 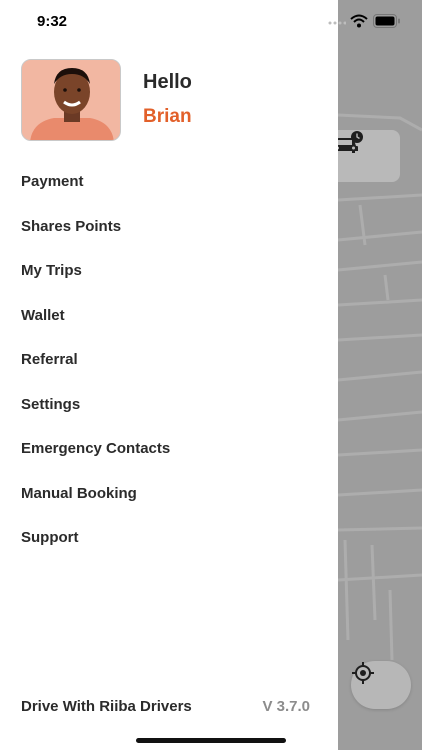 I want to click on menu-item-shares-points: Shares Points, so click(x=71, y=226).